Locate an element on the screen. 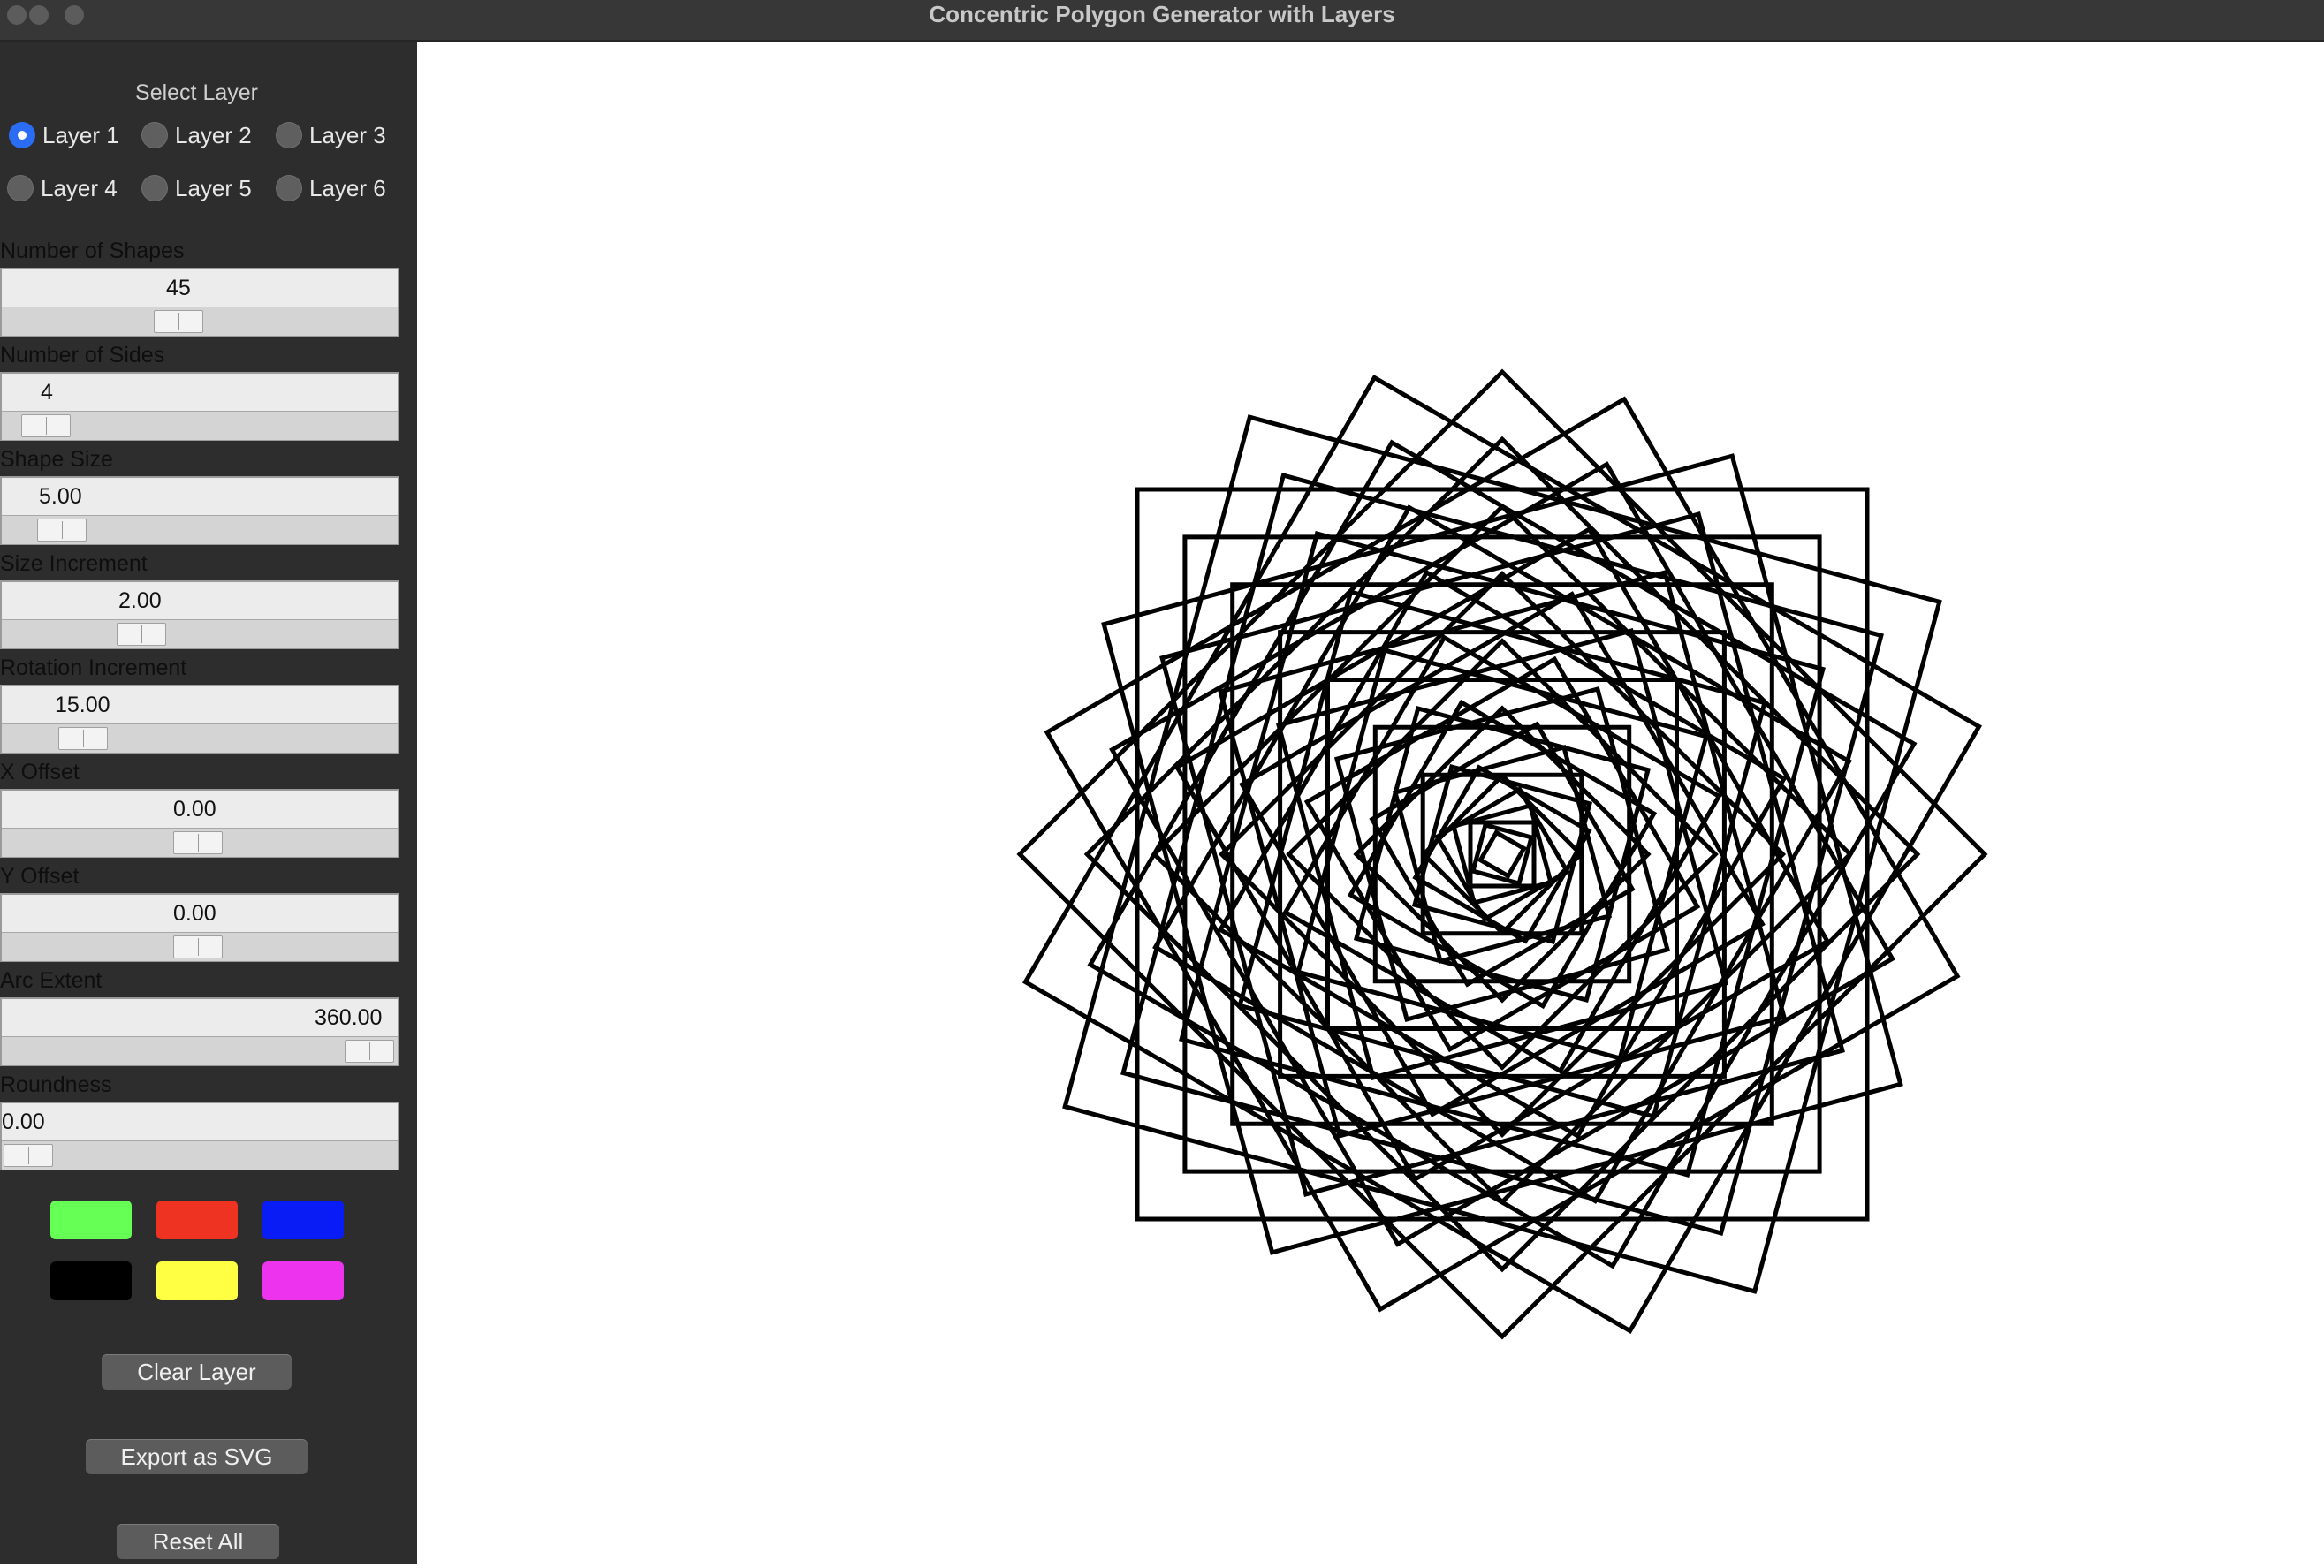 The image size is (2324, 1568). radio-checked-icon is located at coordinates (22, 135).